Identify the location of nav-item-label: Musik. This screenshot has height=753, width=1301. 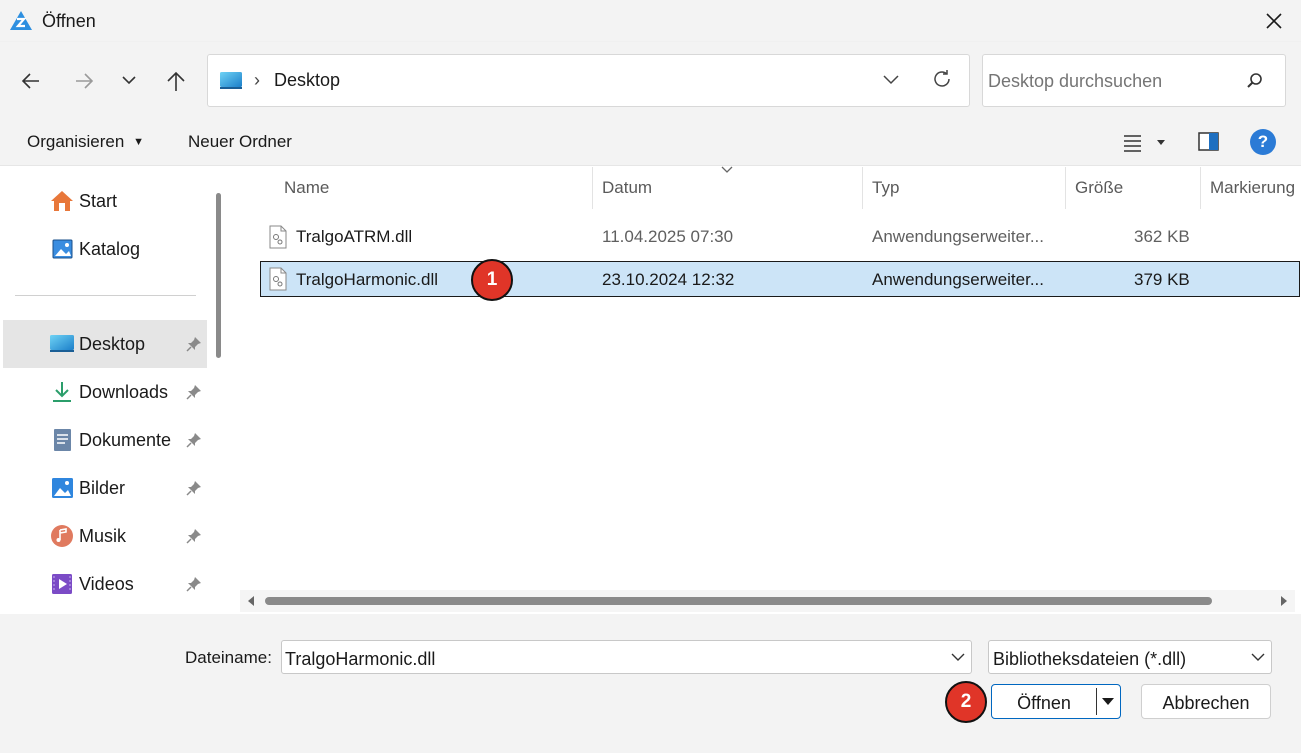
(103, 536).